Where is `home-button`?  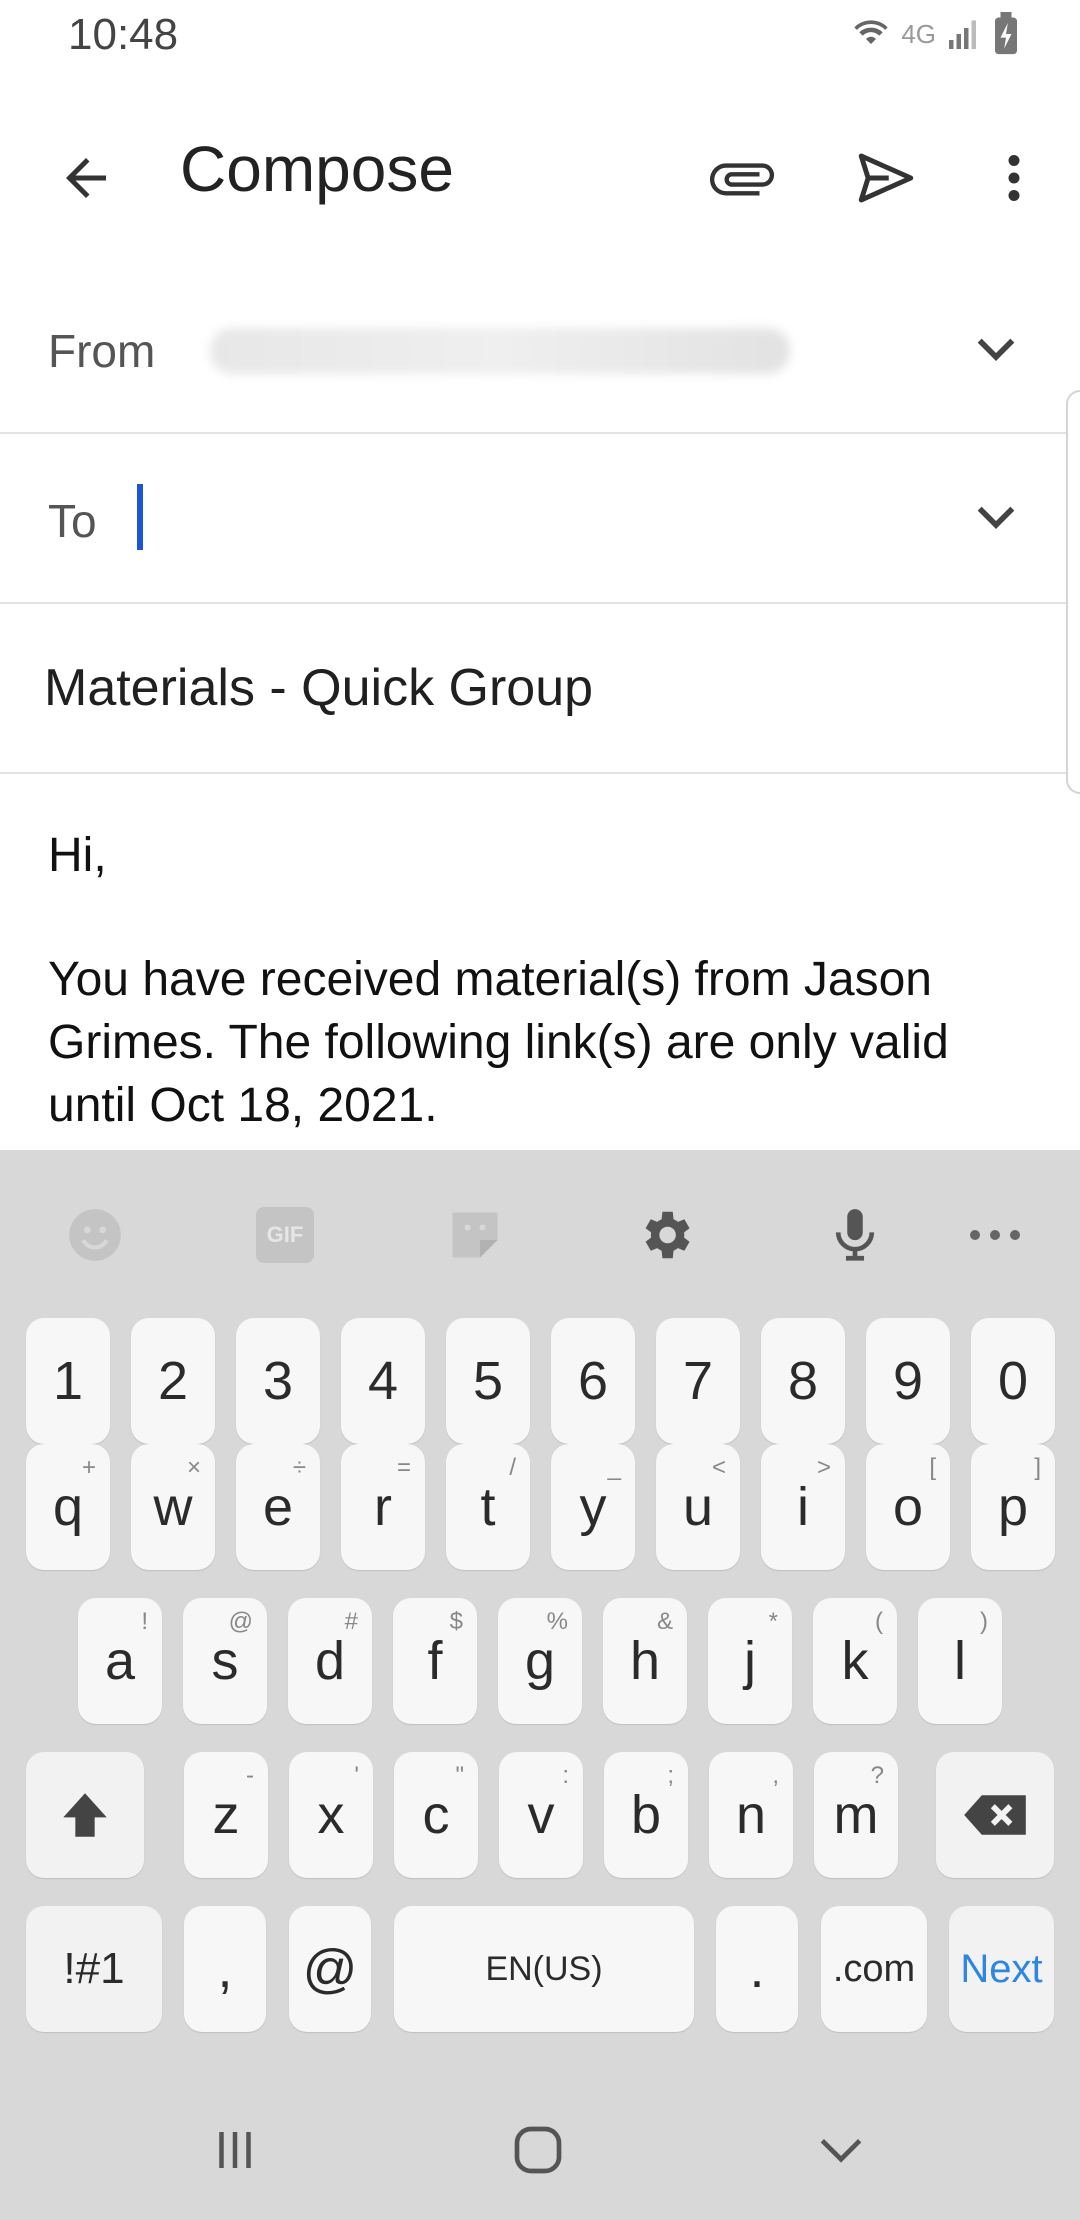 home-button is located at coordinates (538, 2150).